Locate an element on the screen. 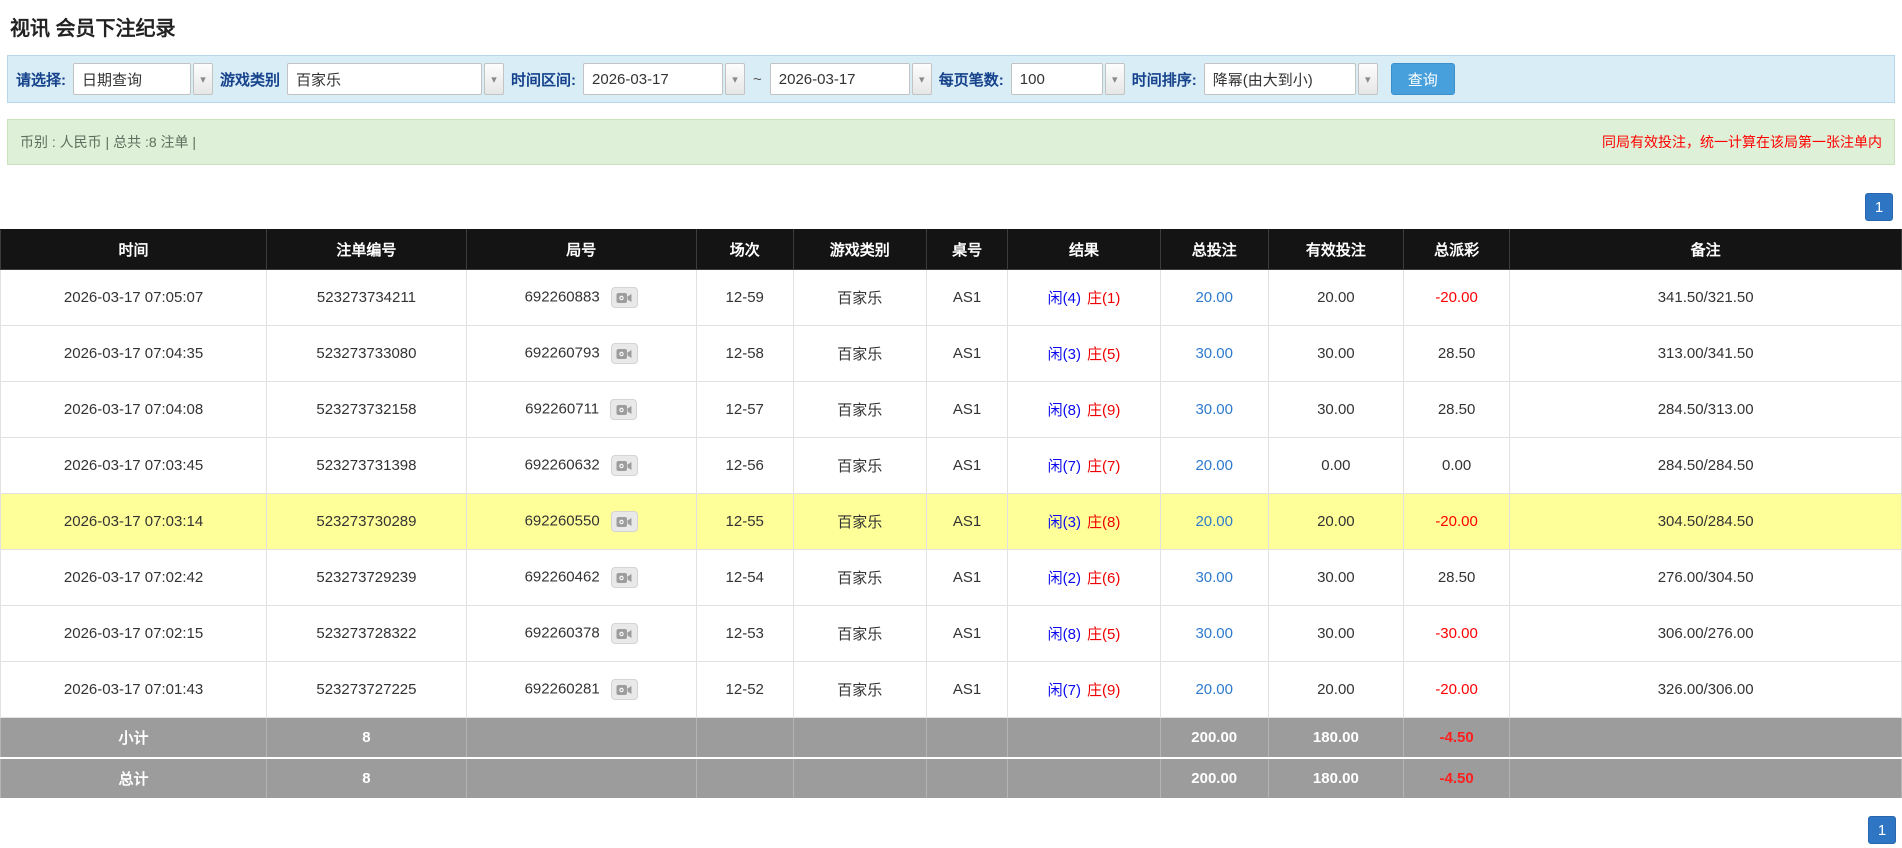 The image size is (1902, 848). column-header-9: 总派彩 is located at coordinates (1456, 249).